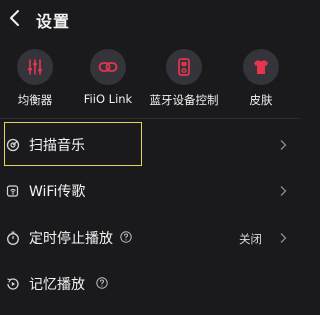 This screenshot has width=320, height=315. What do you see at coordinates (250, 239) in the screenshot?
I see `timer-status-value: 关闭` at bounding box center [250, 239].